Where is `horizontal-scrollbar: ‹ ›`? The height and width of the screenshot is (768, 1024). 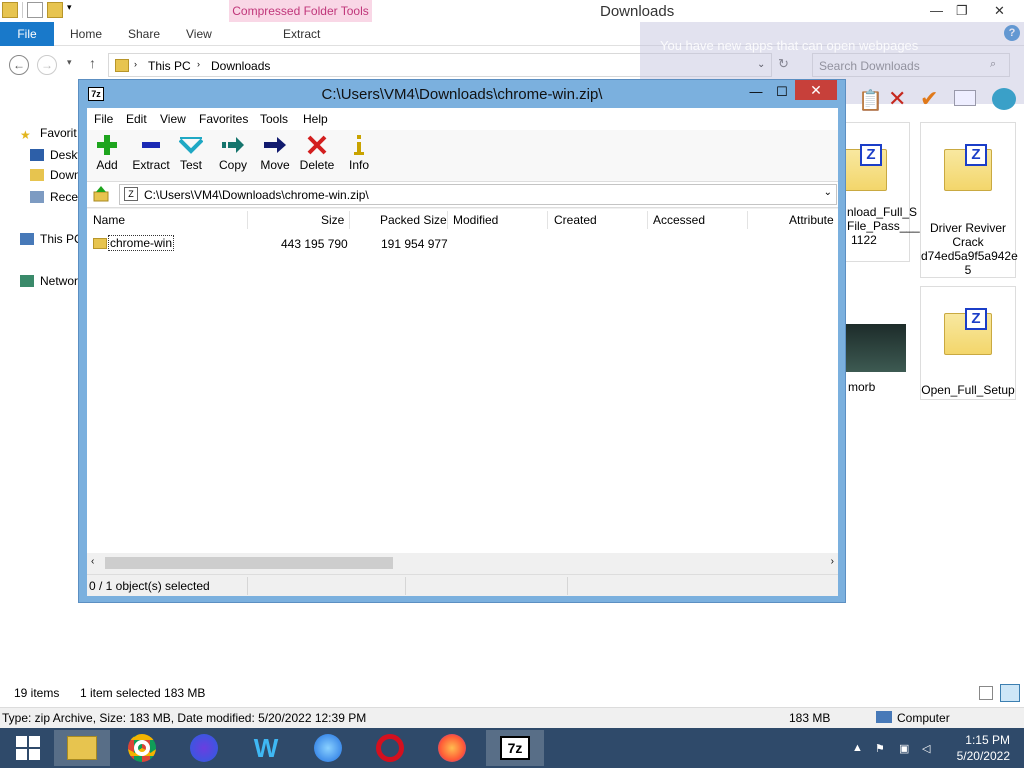 horizontal-scrollbar: ‹ › is located at coordinates (462, 563).